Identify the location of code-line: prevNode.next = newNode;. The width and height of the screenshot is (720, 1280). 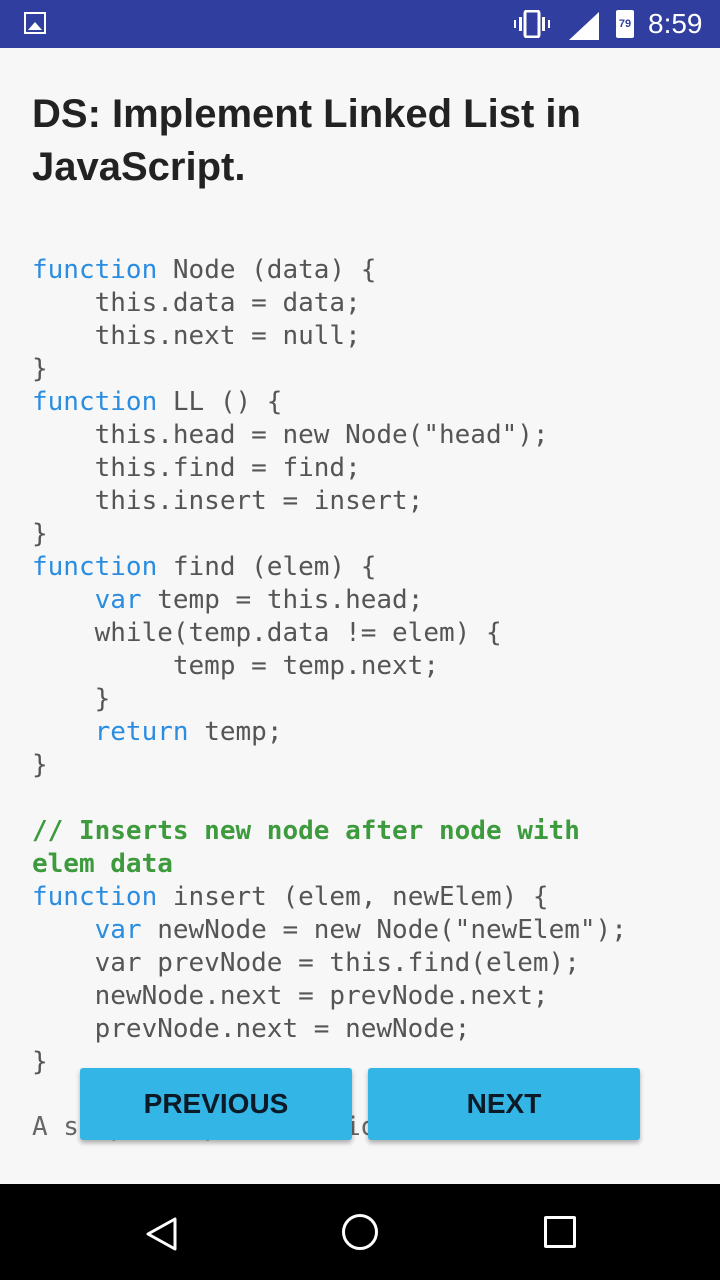
(251, 1029).